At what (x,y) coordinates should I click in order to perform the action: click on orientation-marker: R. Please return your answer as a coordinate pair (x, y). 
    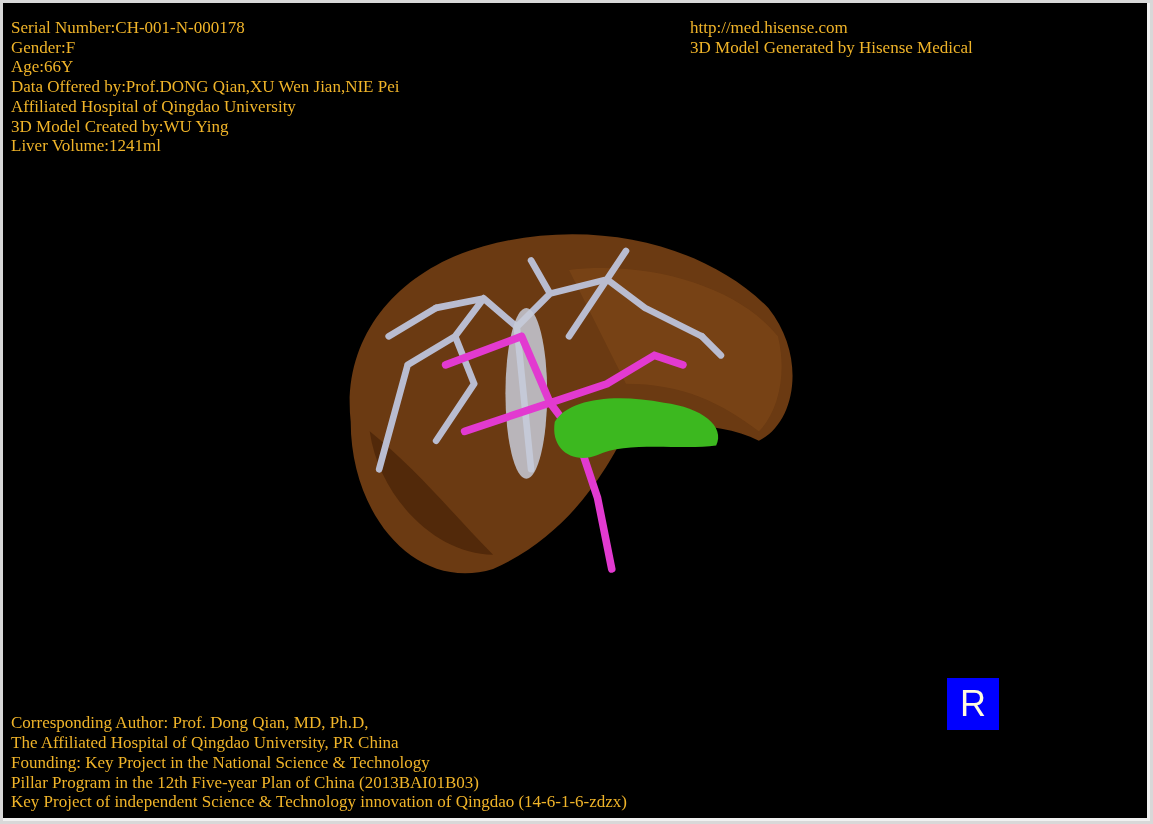
    Looking at the image, I should click on (973, 704).